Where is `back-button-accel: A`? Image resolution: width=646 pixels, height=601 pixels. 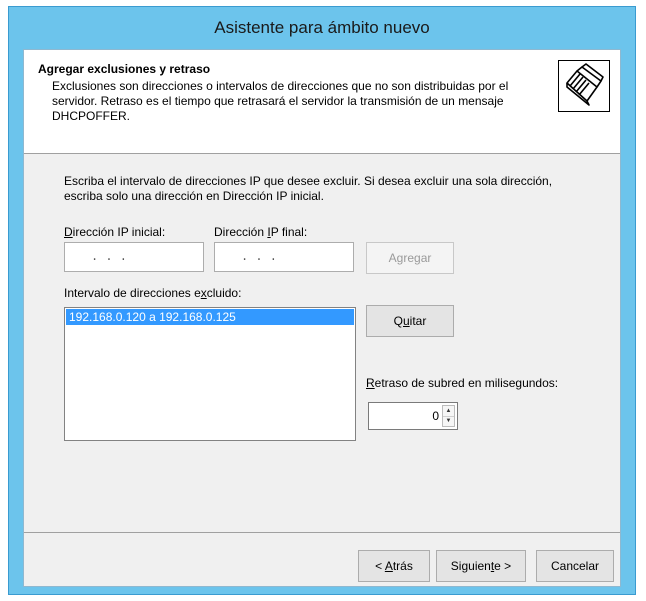 back-button-accel: A is located at coordinates (388, 566).